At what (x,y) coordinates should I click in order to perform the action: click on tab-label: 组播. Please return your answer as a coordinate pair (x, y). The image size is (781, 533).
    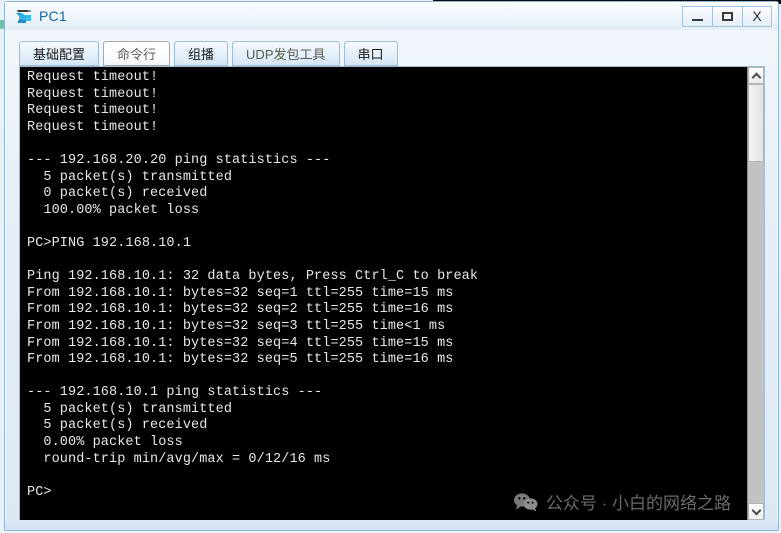
    Looking at the image, I should click on (201, 54).